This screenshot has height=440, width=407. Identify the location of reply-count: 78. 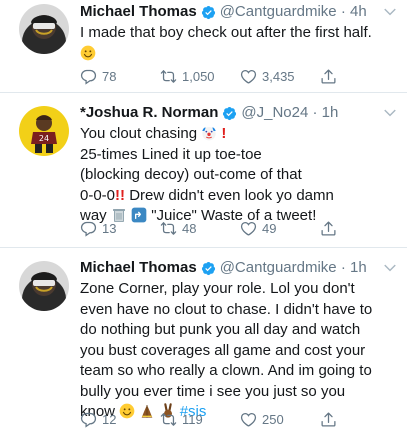
(109, 76).